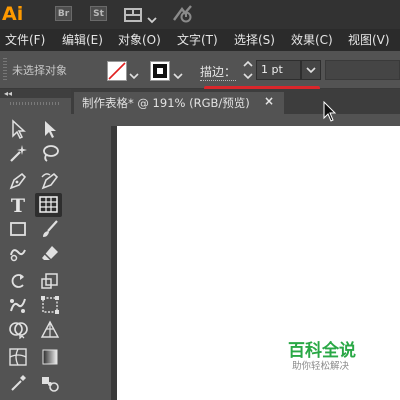  I want to click on variable-width-profile-field, so click(362, 70).